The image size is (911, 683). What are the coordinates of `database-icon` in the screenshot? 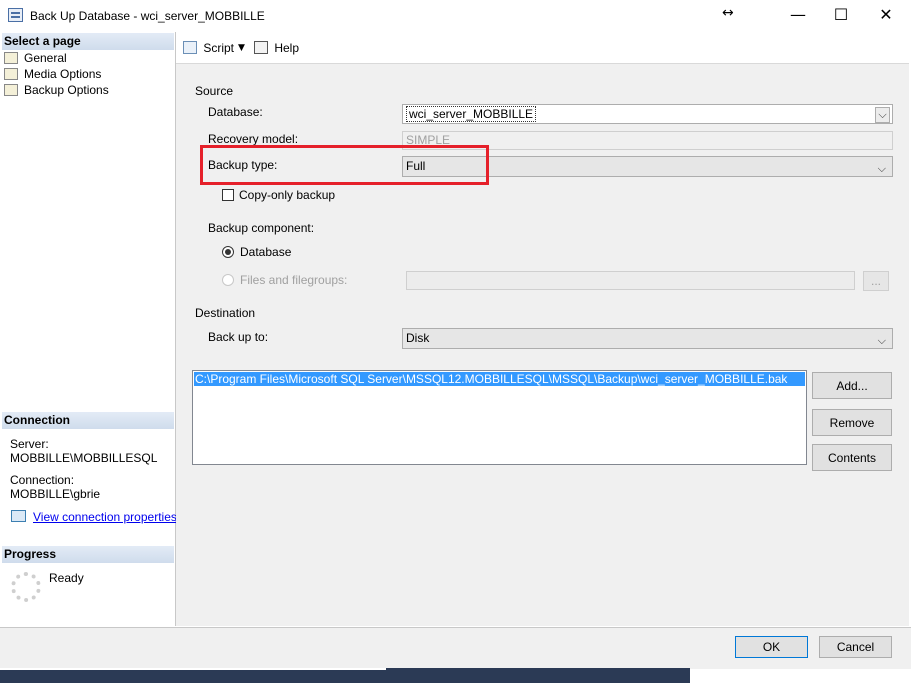 It's located at (15, 15).